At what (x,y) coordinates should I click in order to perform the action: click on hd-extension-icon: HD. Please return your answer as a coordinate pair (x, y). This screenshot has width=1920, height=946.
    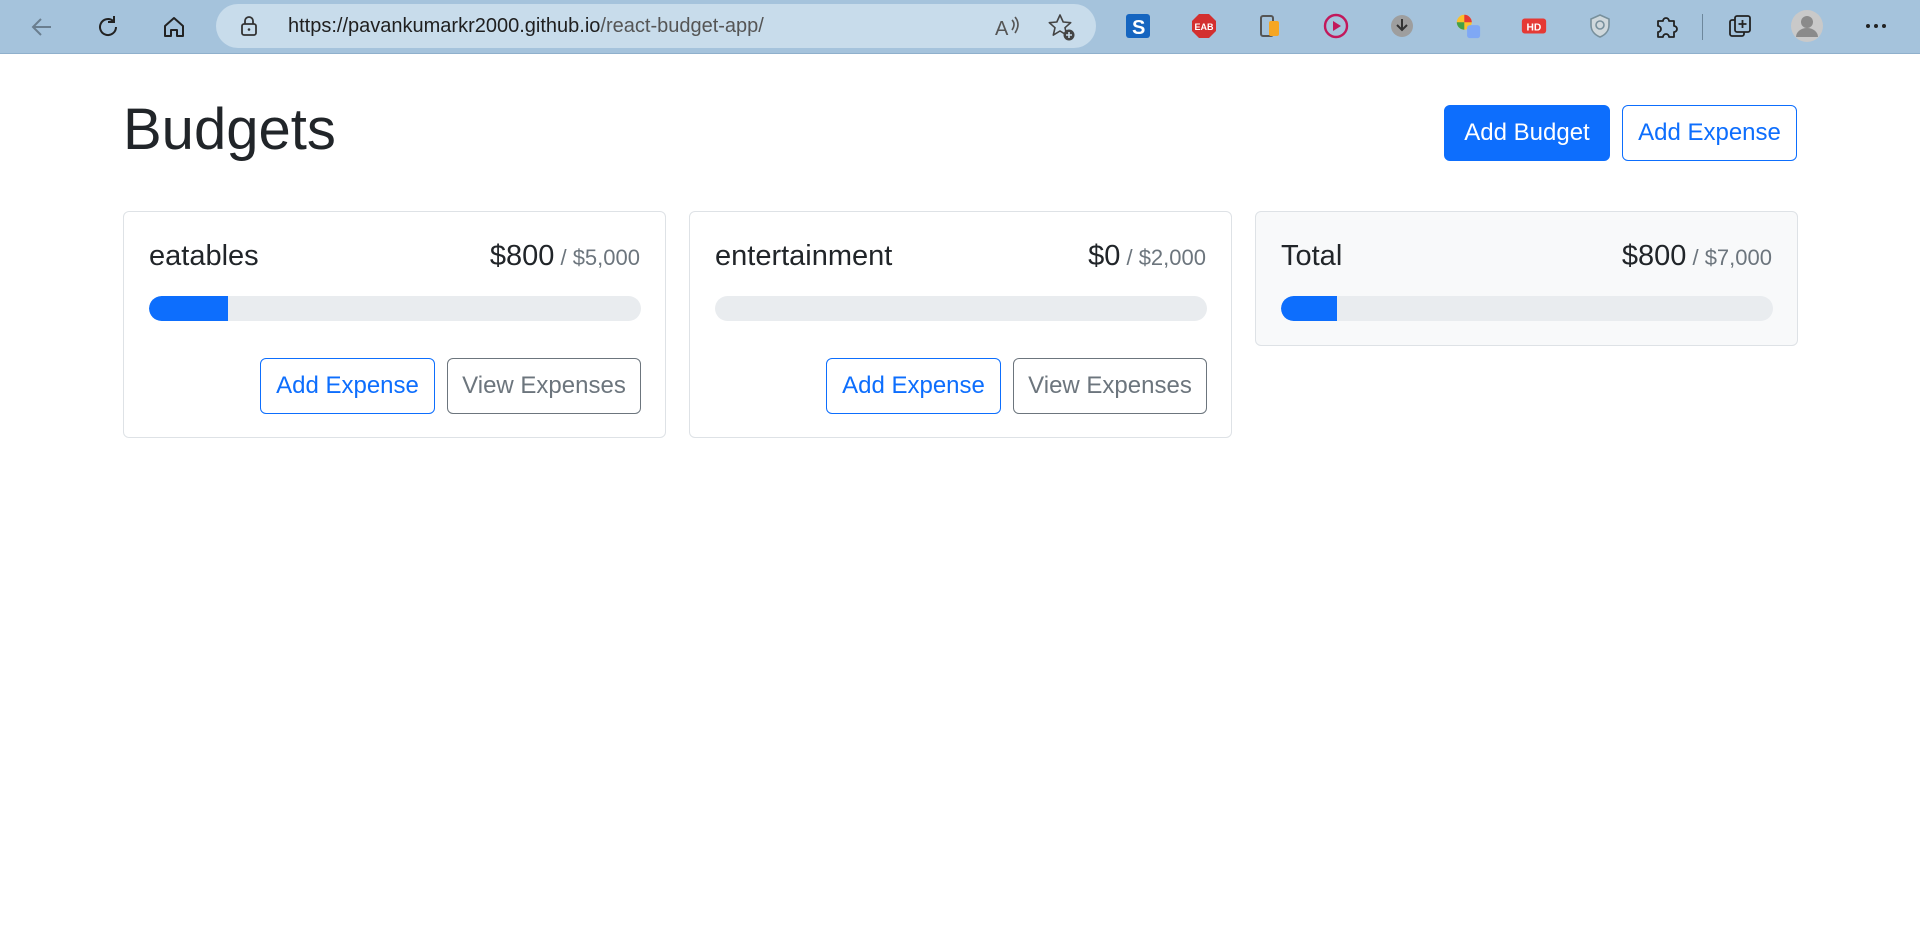
    Looking at the image, I should click on (1534, 26).